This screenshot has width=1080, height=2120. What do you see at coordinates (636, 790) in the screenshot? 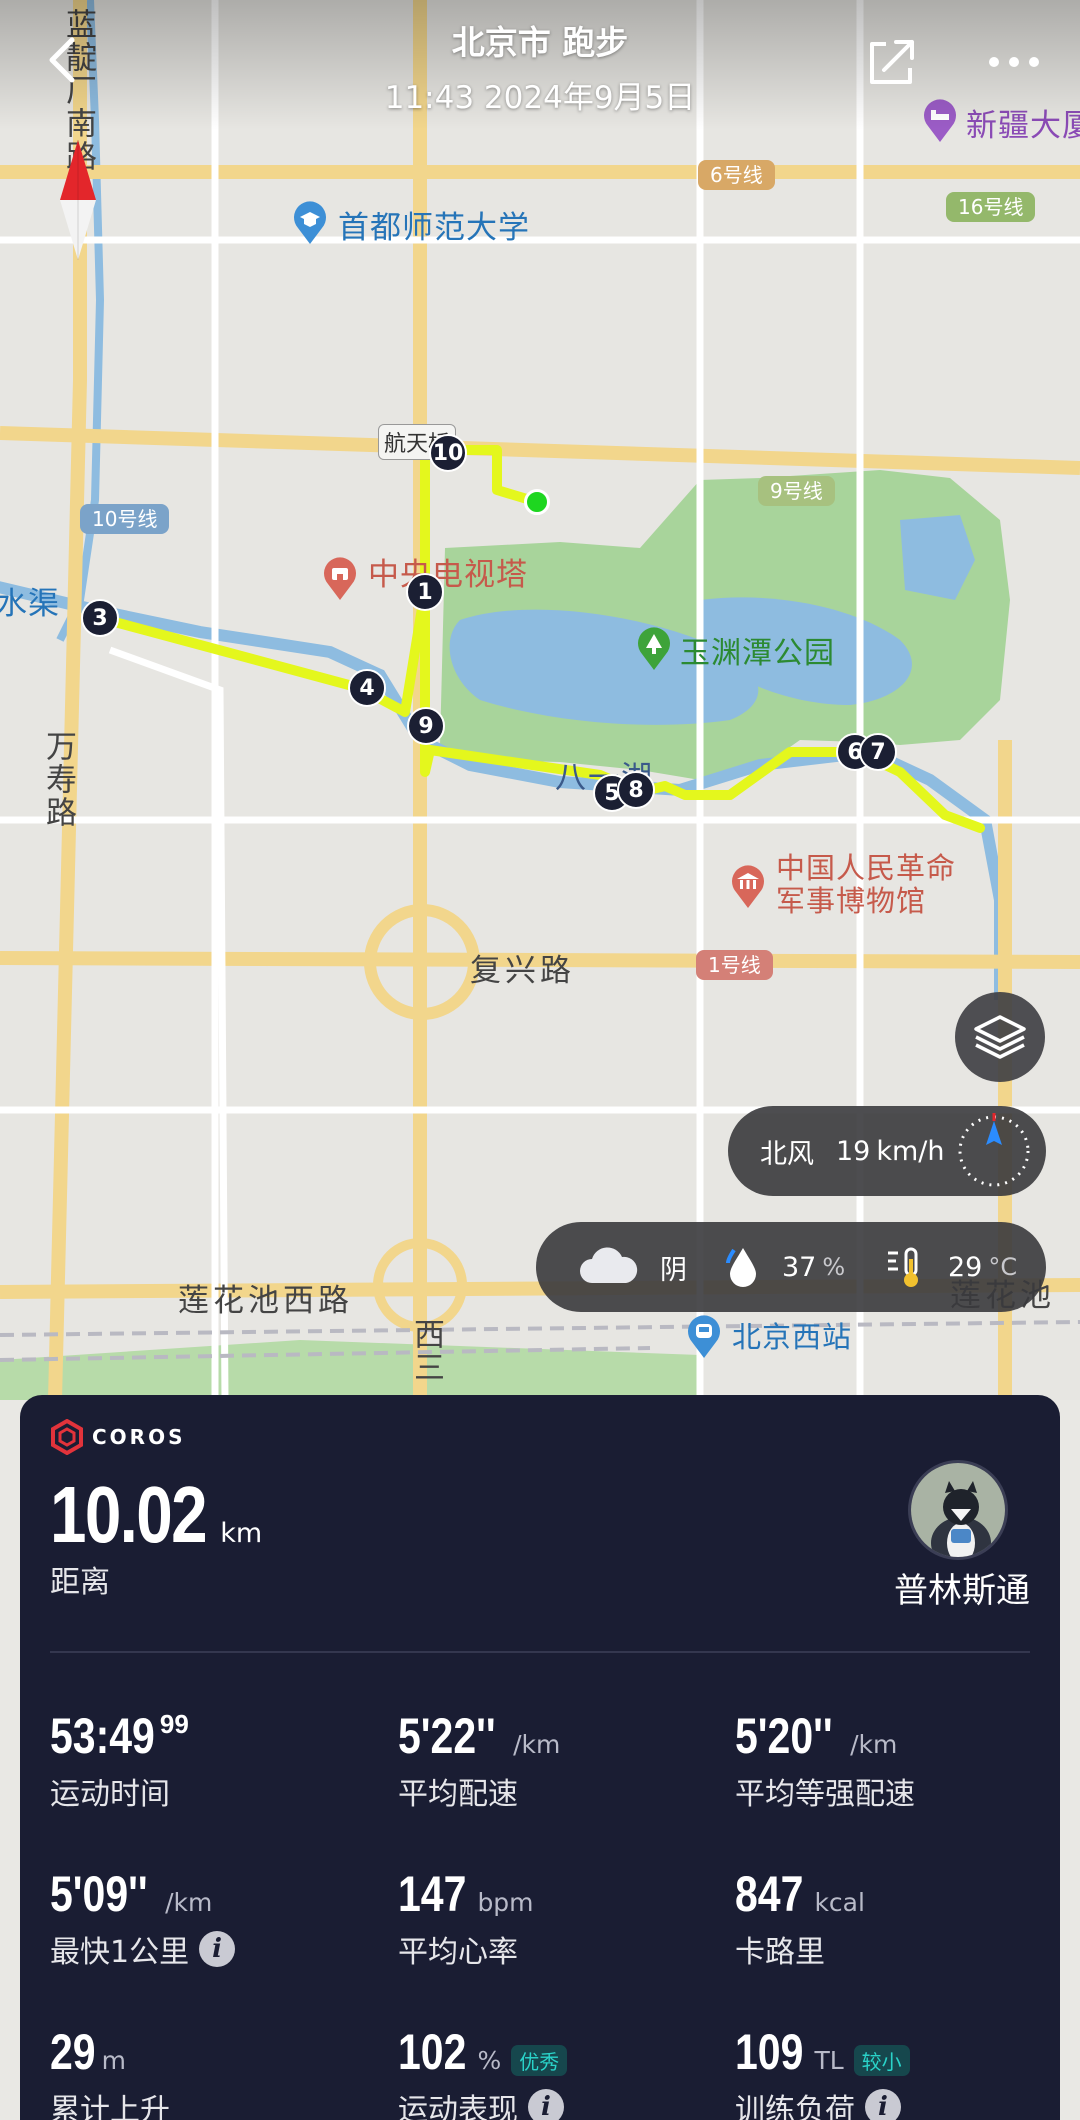
I see `km-marker: 8` at bounding box center [636, 790].